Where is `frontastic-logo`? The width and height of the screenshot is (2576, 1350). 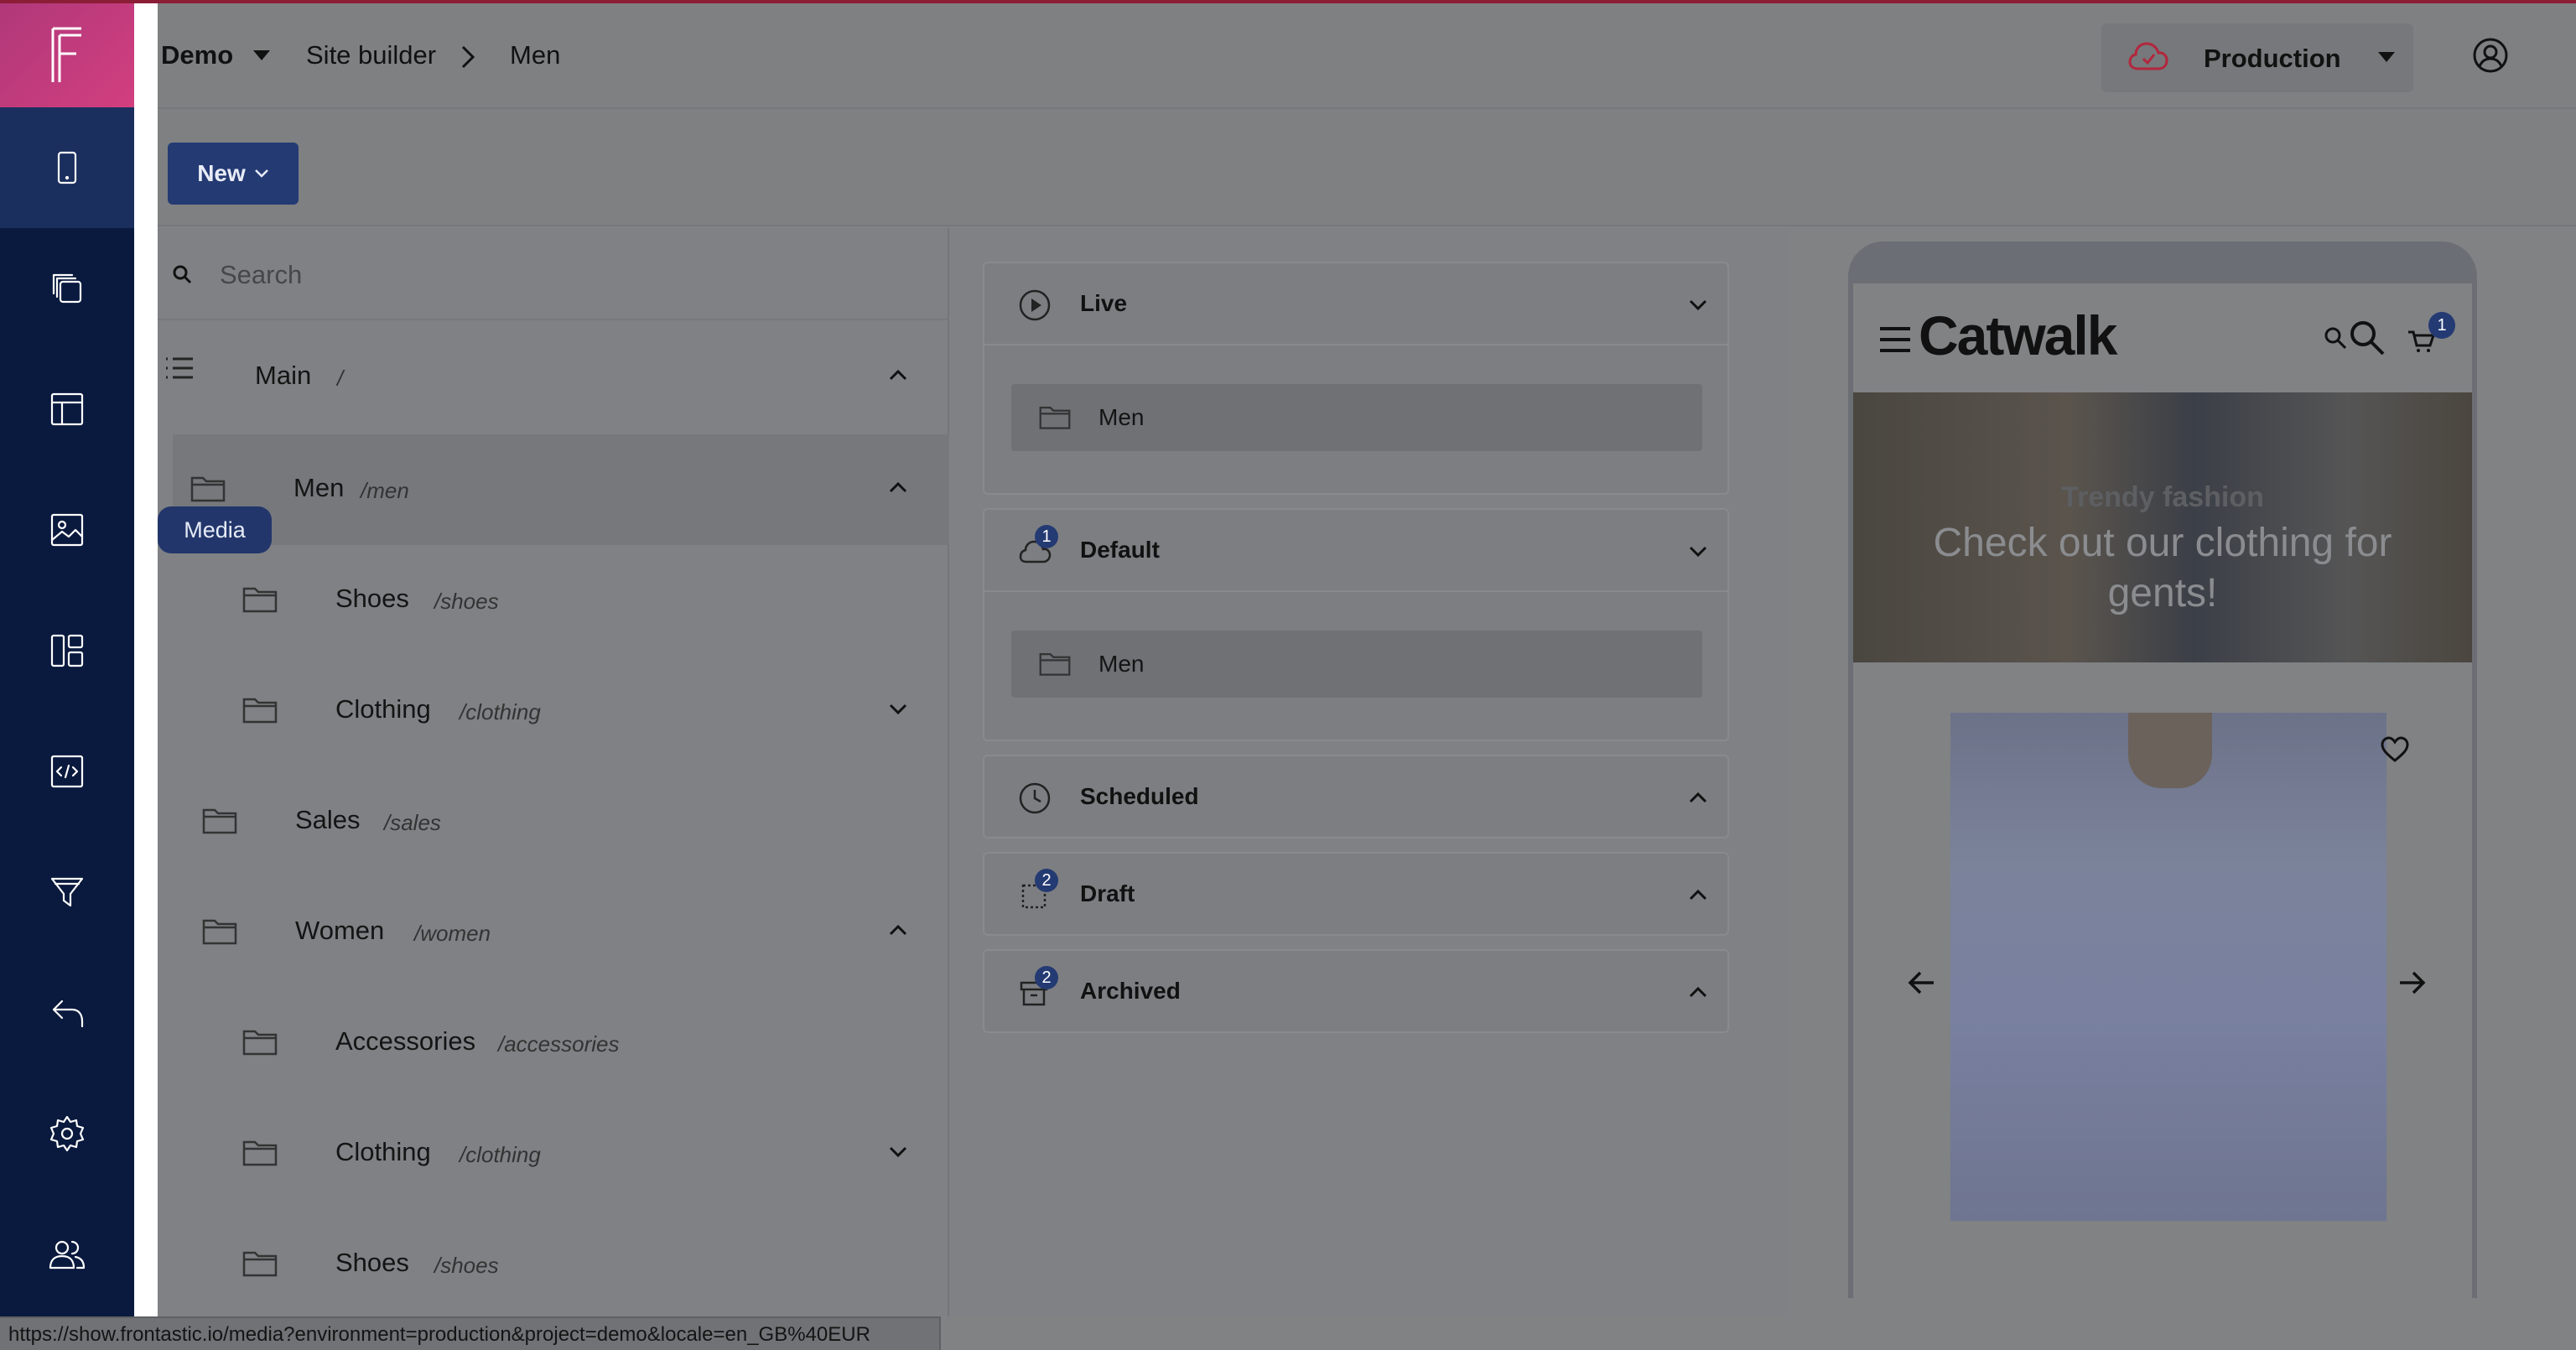 frontastic-logo is located at coordinates (67, 55).